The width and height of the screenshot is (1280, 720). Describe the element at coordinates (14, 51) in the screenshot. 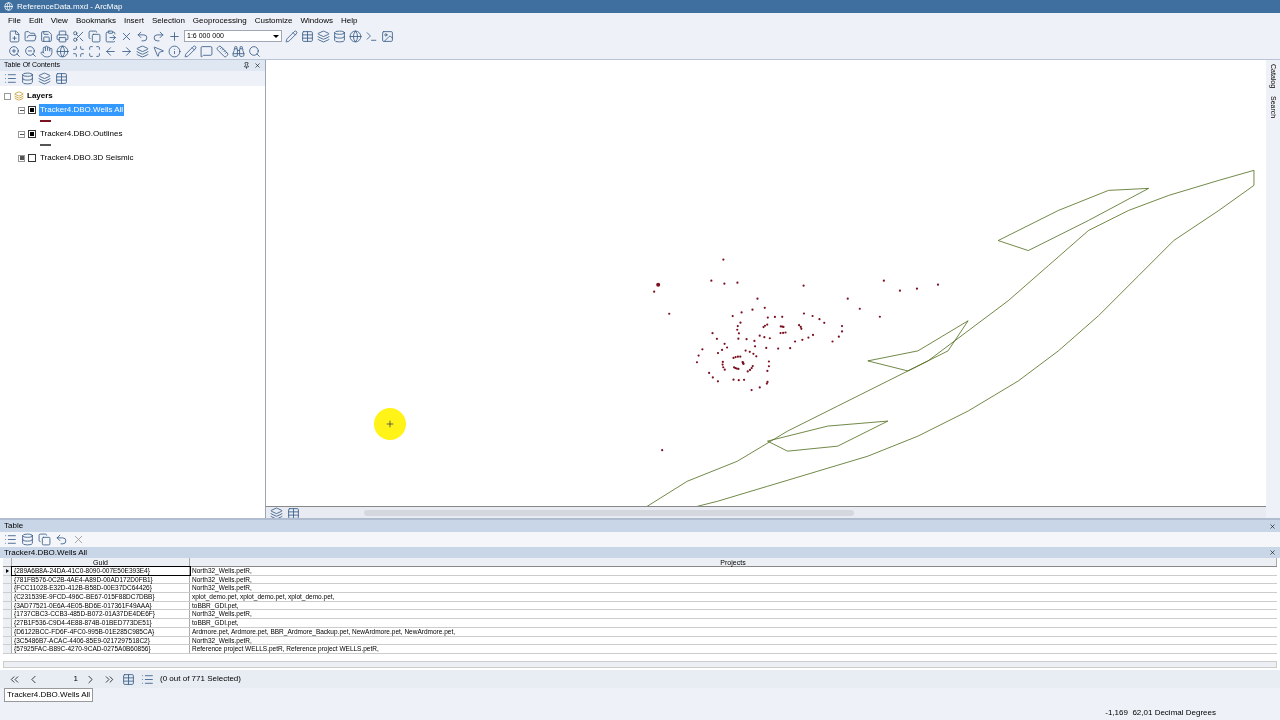

I see `zoom-in-icon` at that location.